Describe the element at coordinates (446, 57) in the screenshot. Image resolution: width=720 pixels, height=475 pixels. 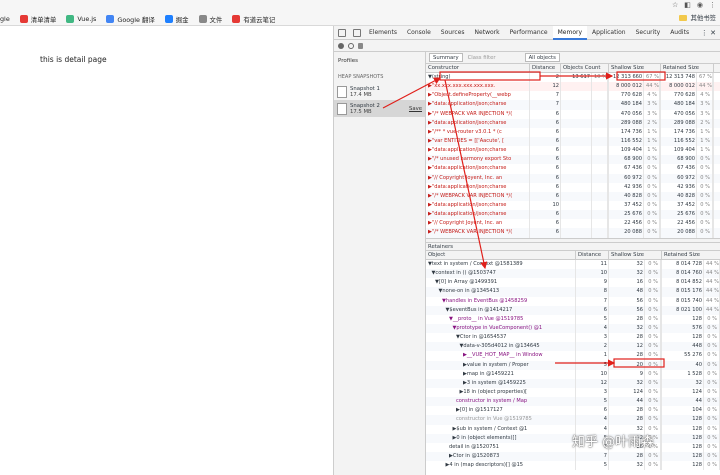
I see `view-select: Summary` at that location.